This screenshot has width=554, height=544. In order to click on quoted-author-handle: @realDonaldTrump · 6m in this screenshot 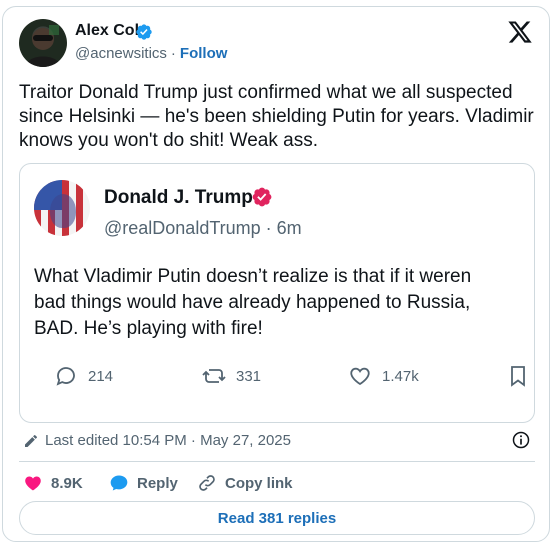, I will do `click(203, 228)`.